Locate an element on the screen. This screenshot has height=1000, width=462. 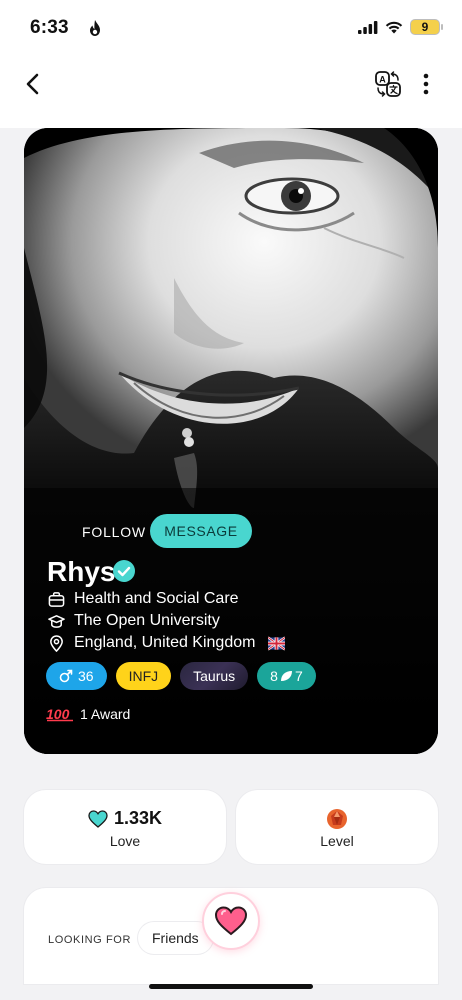
award-100-icon: 100 is located at coordinates (59, 714).